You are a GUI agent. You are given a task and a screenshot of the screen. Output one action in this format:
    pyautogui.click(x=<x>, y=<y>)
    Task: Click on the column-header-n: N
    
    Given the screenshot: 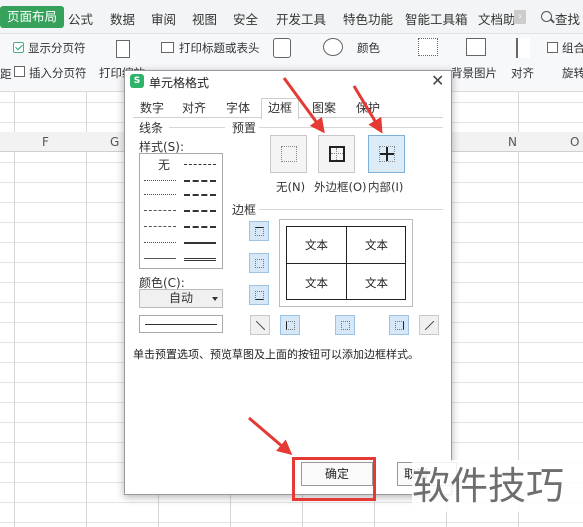 What is the action you would take?
    pyautogui.click(x=512, y=142)
    